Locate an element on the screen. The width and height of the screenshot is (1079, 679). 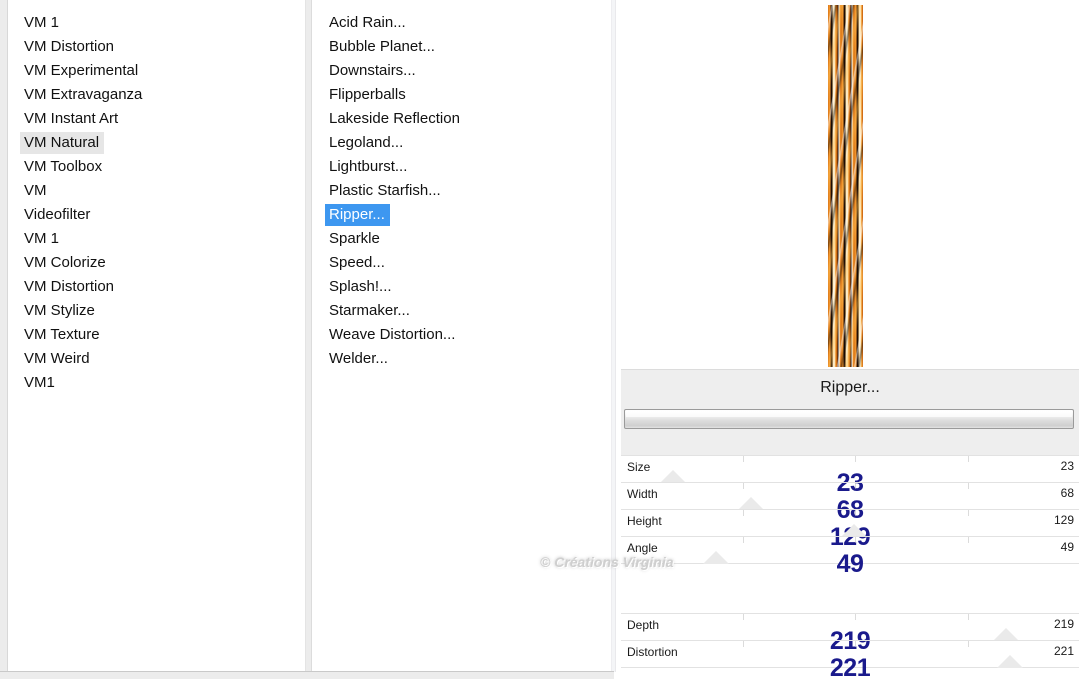
effect-list-item: Sparkle is located at coordinates (462, 239).